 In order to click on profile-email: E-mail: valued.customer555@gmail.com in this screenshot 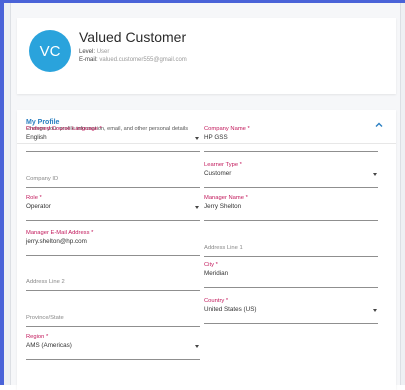, I will do `click(133, 60)`.